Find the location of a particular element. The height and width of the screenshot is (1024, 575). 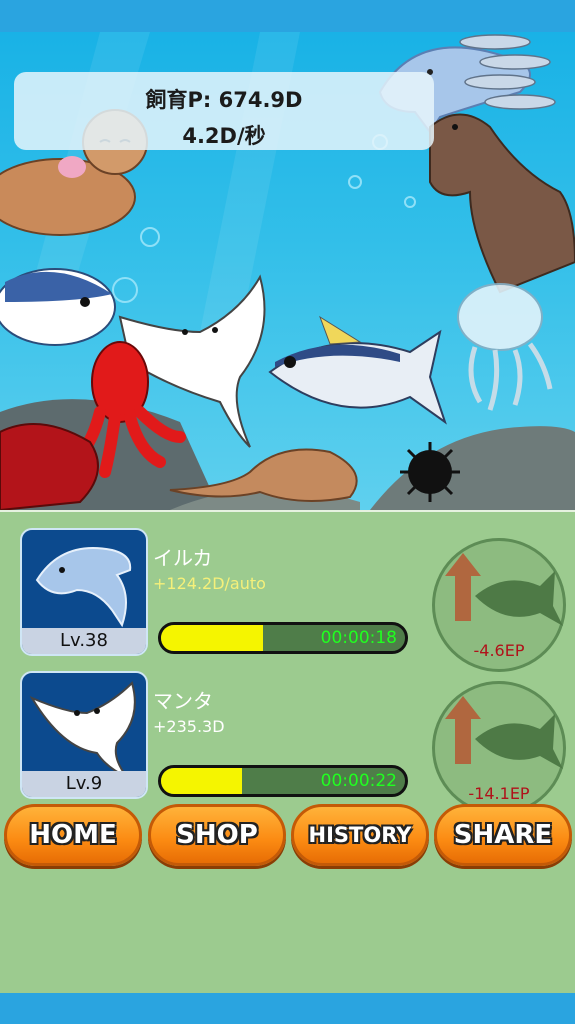

breeding-points: 飼育P: 674.9D is located at coordinates (224, 100).